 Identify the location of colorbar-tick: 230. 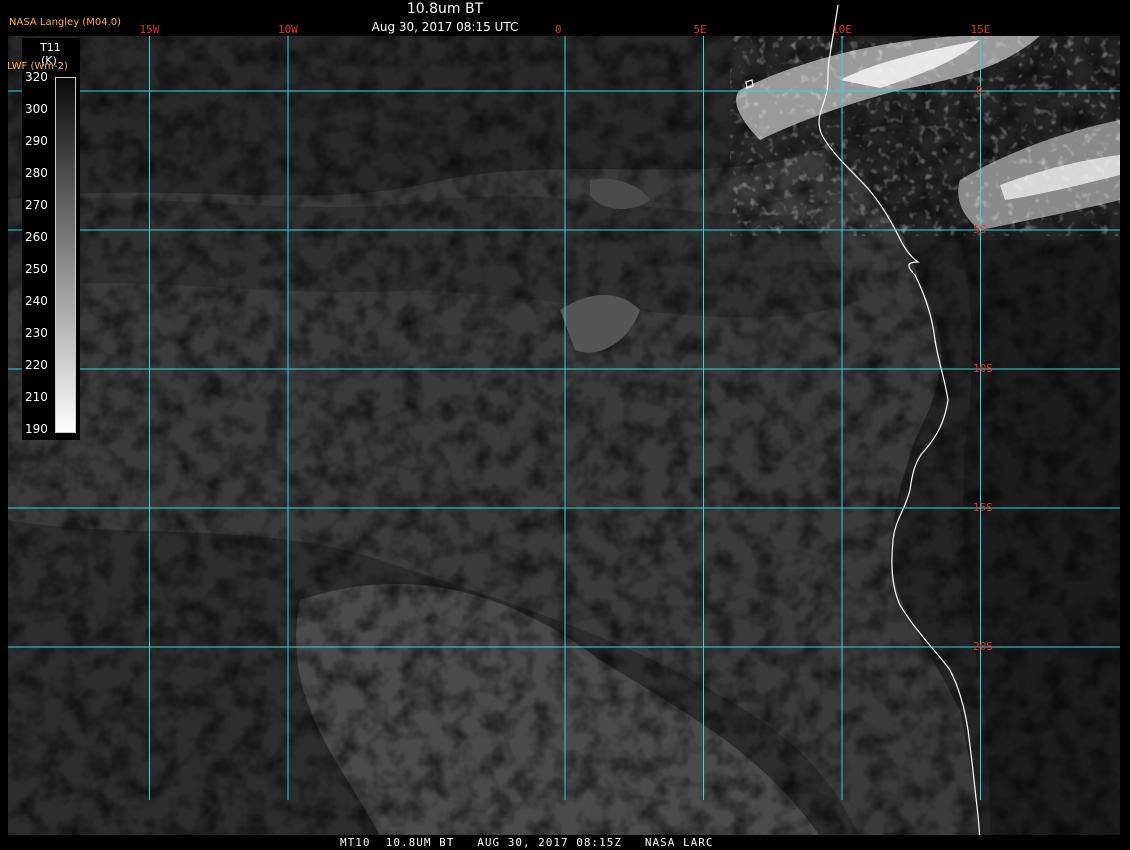
(36, 333).